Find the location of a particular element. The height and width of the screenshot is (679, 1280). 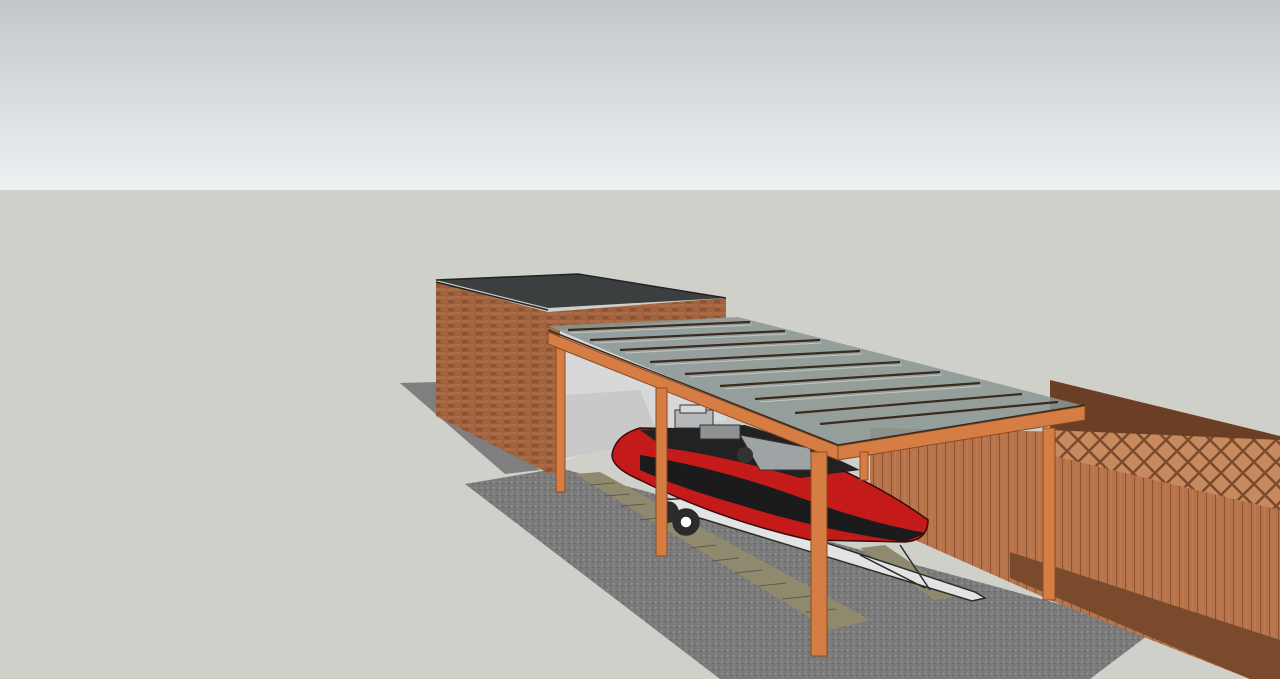

boat-seat is located at coordinates (745, 455).